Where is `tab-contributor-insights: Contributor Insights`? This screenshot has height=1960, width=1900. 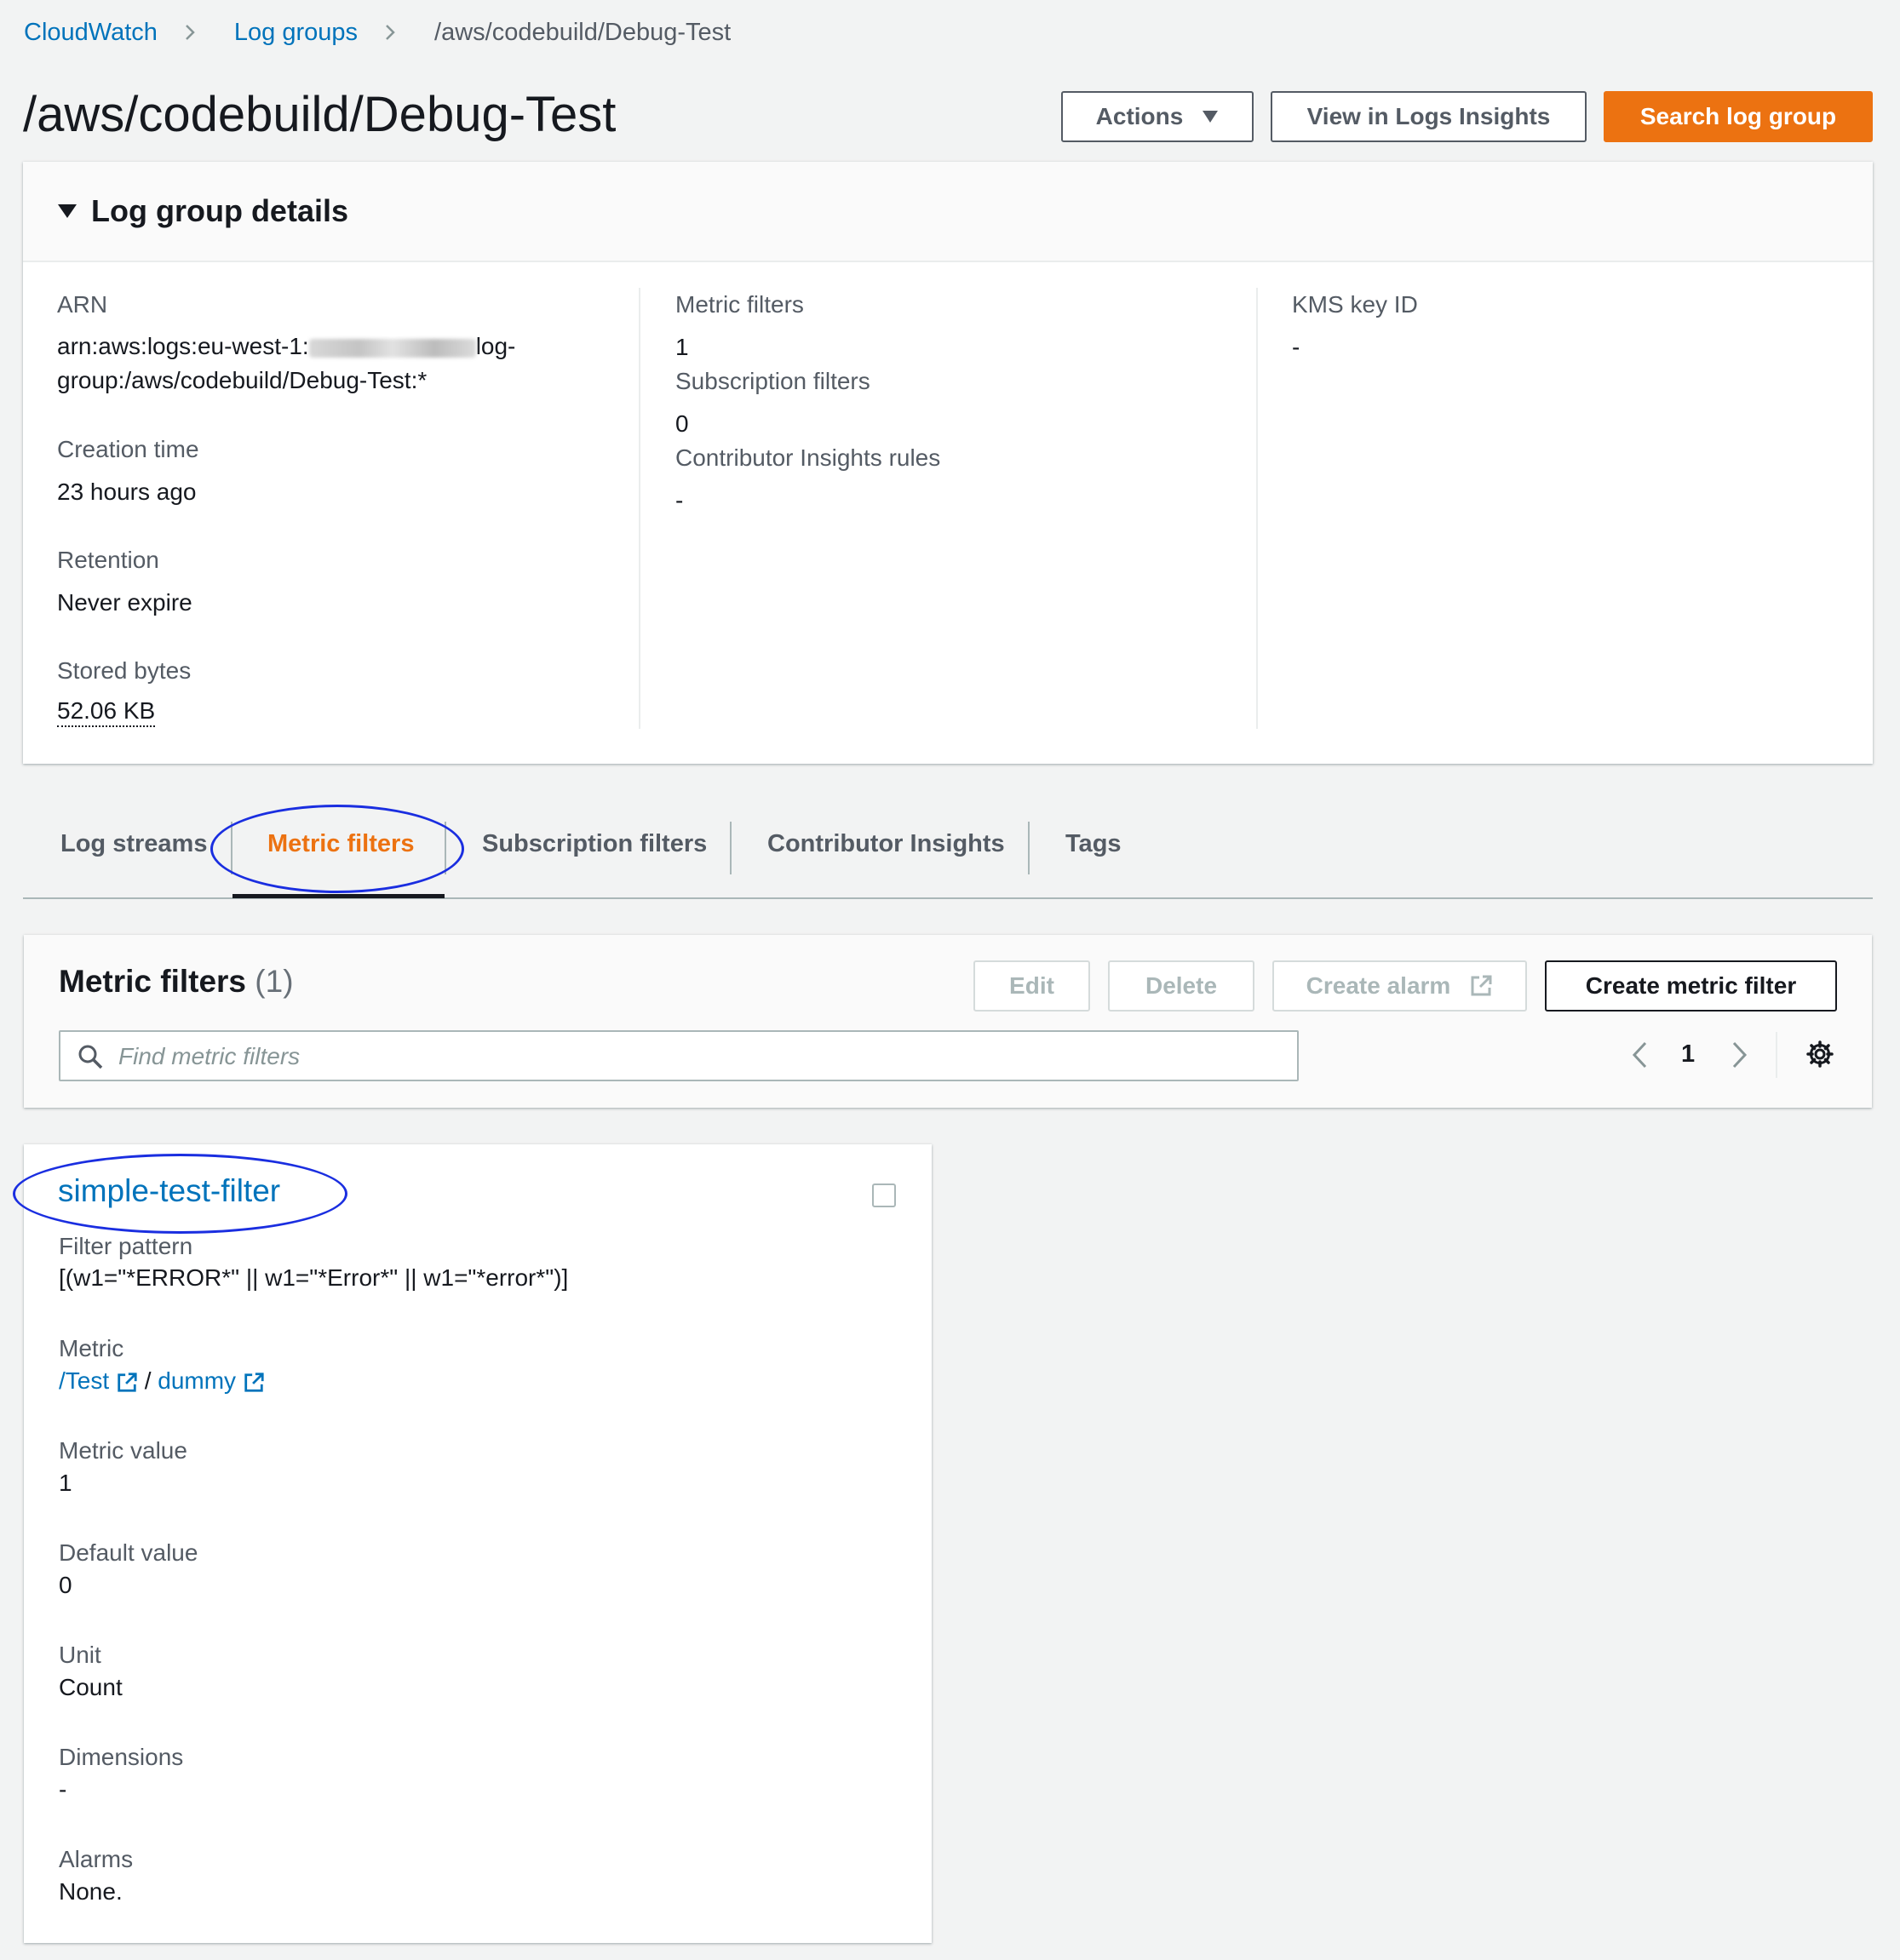 tab-contributor-insights: Contributor Insights is located at coordinates (886, 844).